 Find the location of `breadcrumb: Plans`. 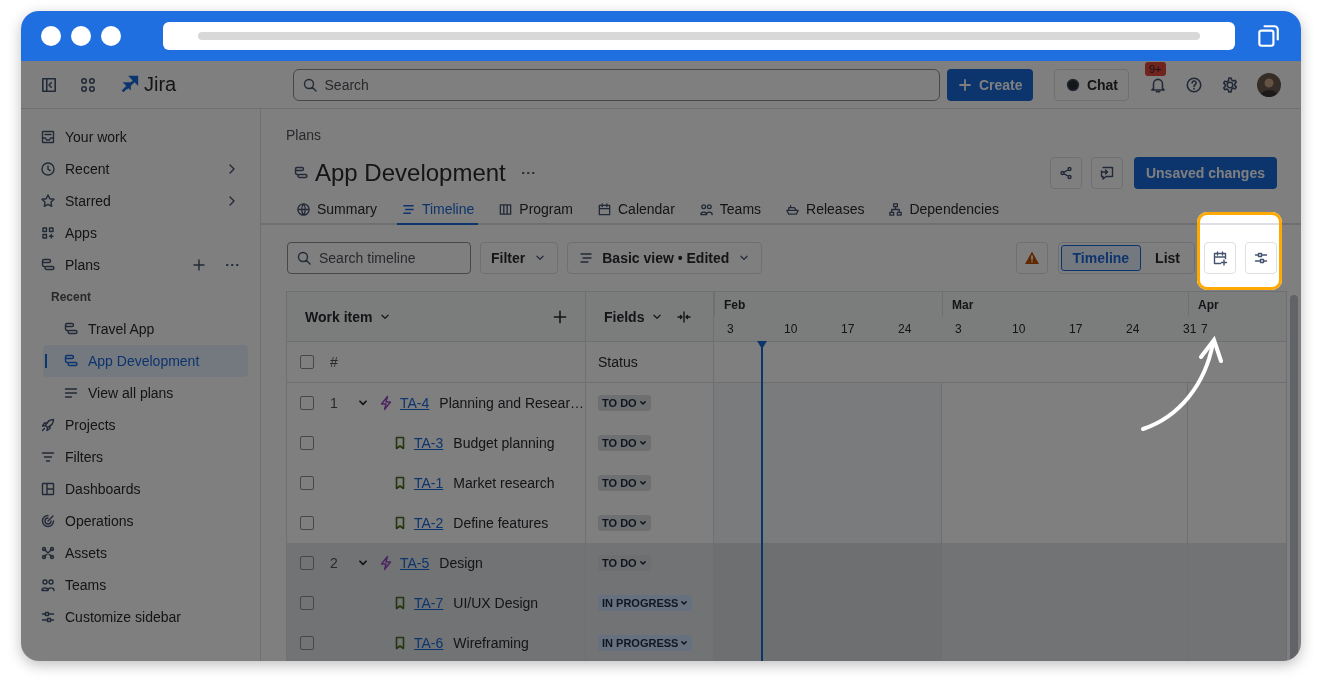

breadcrumb: Plans is located at coordinates (304, 135).